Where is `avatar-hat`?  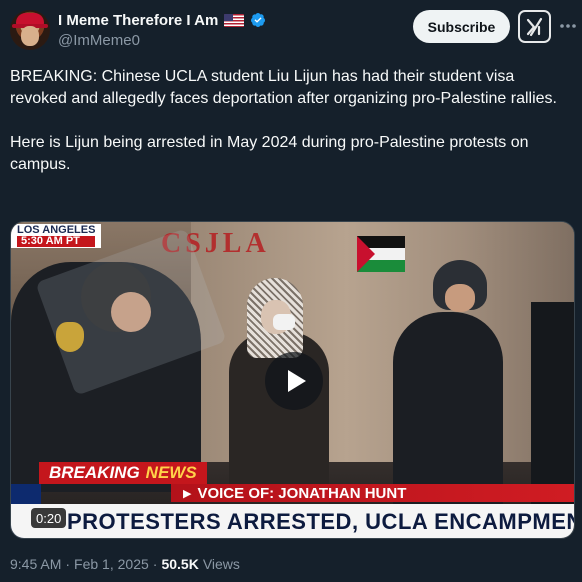
avatar-hat is located at coordinates (30, 20).